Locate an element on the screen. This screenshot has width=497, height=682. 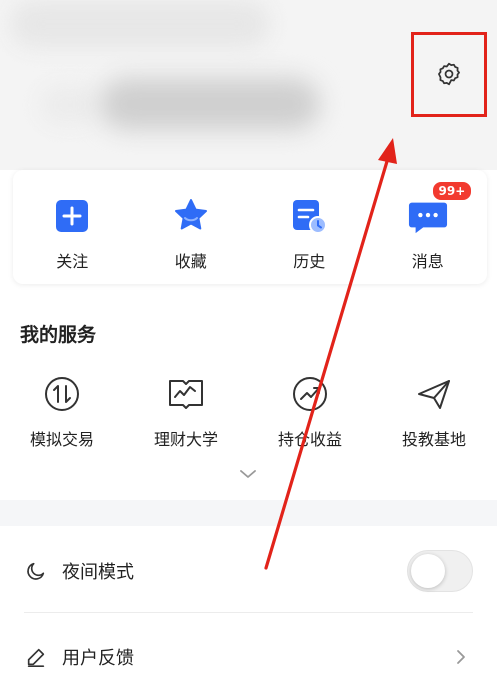
row-divider is located at coordinates (248, 612).